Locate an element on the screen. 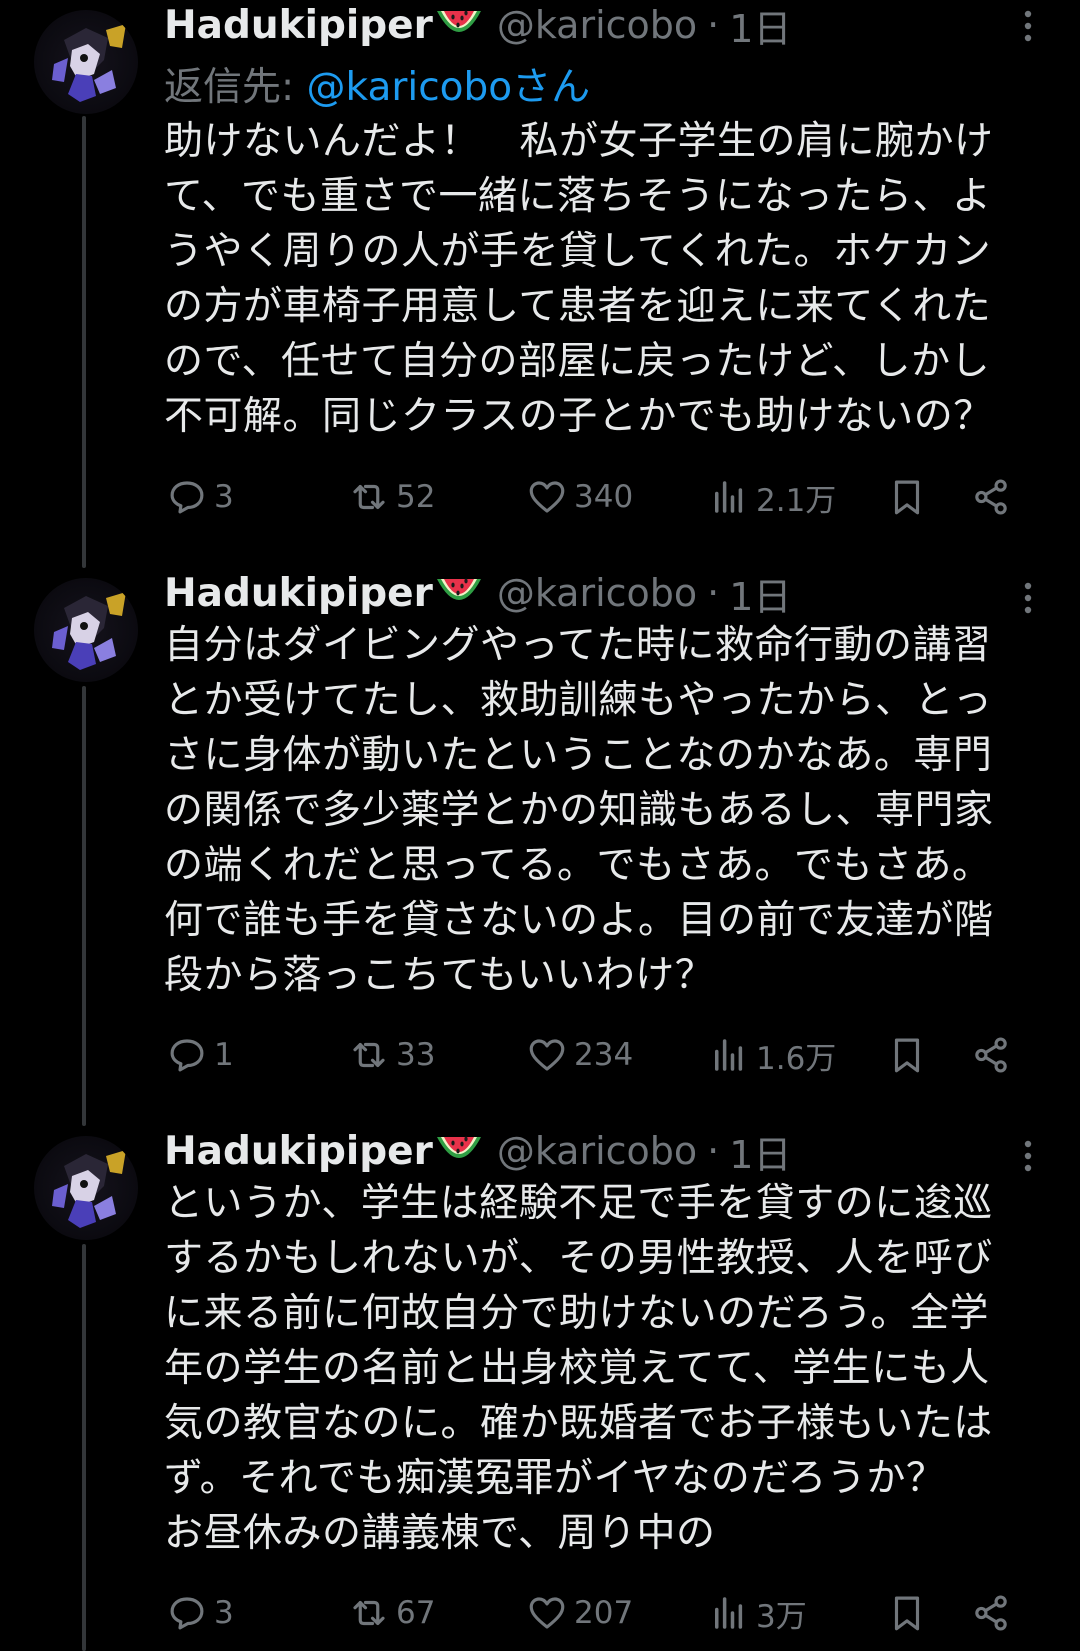 This screenshot has width=1080, height=1651. retweet-button: 67 is located at coordinates (391, 1613).